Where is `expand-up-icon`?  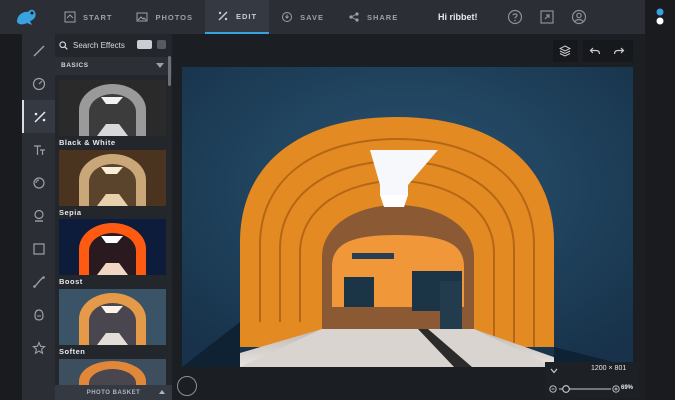 expand-up-icon is located at coordinates (162, 392).